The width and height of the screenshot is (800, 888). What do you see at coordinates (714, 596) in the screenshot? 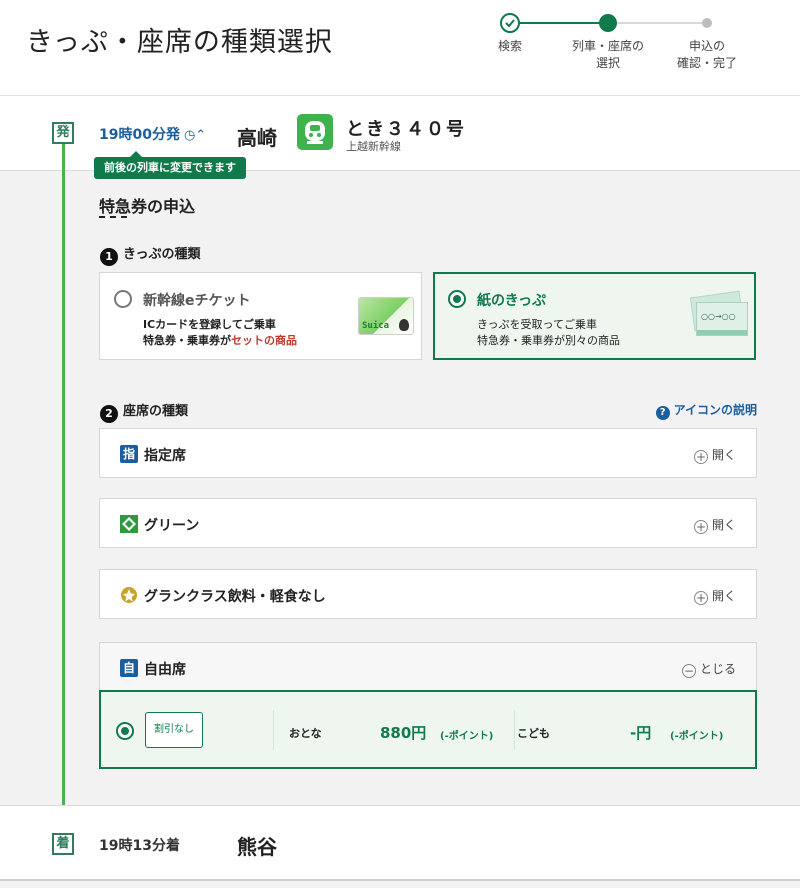
I see `expand-granclass-button: + 開く` at bounding box center [714, 596].